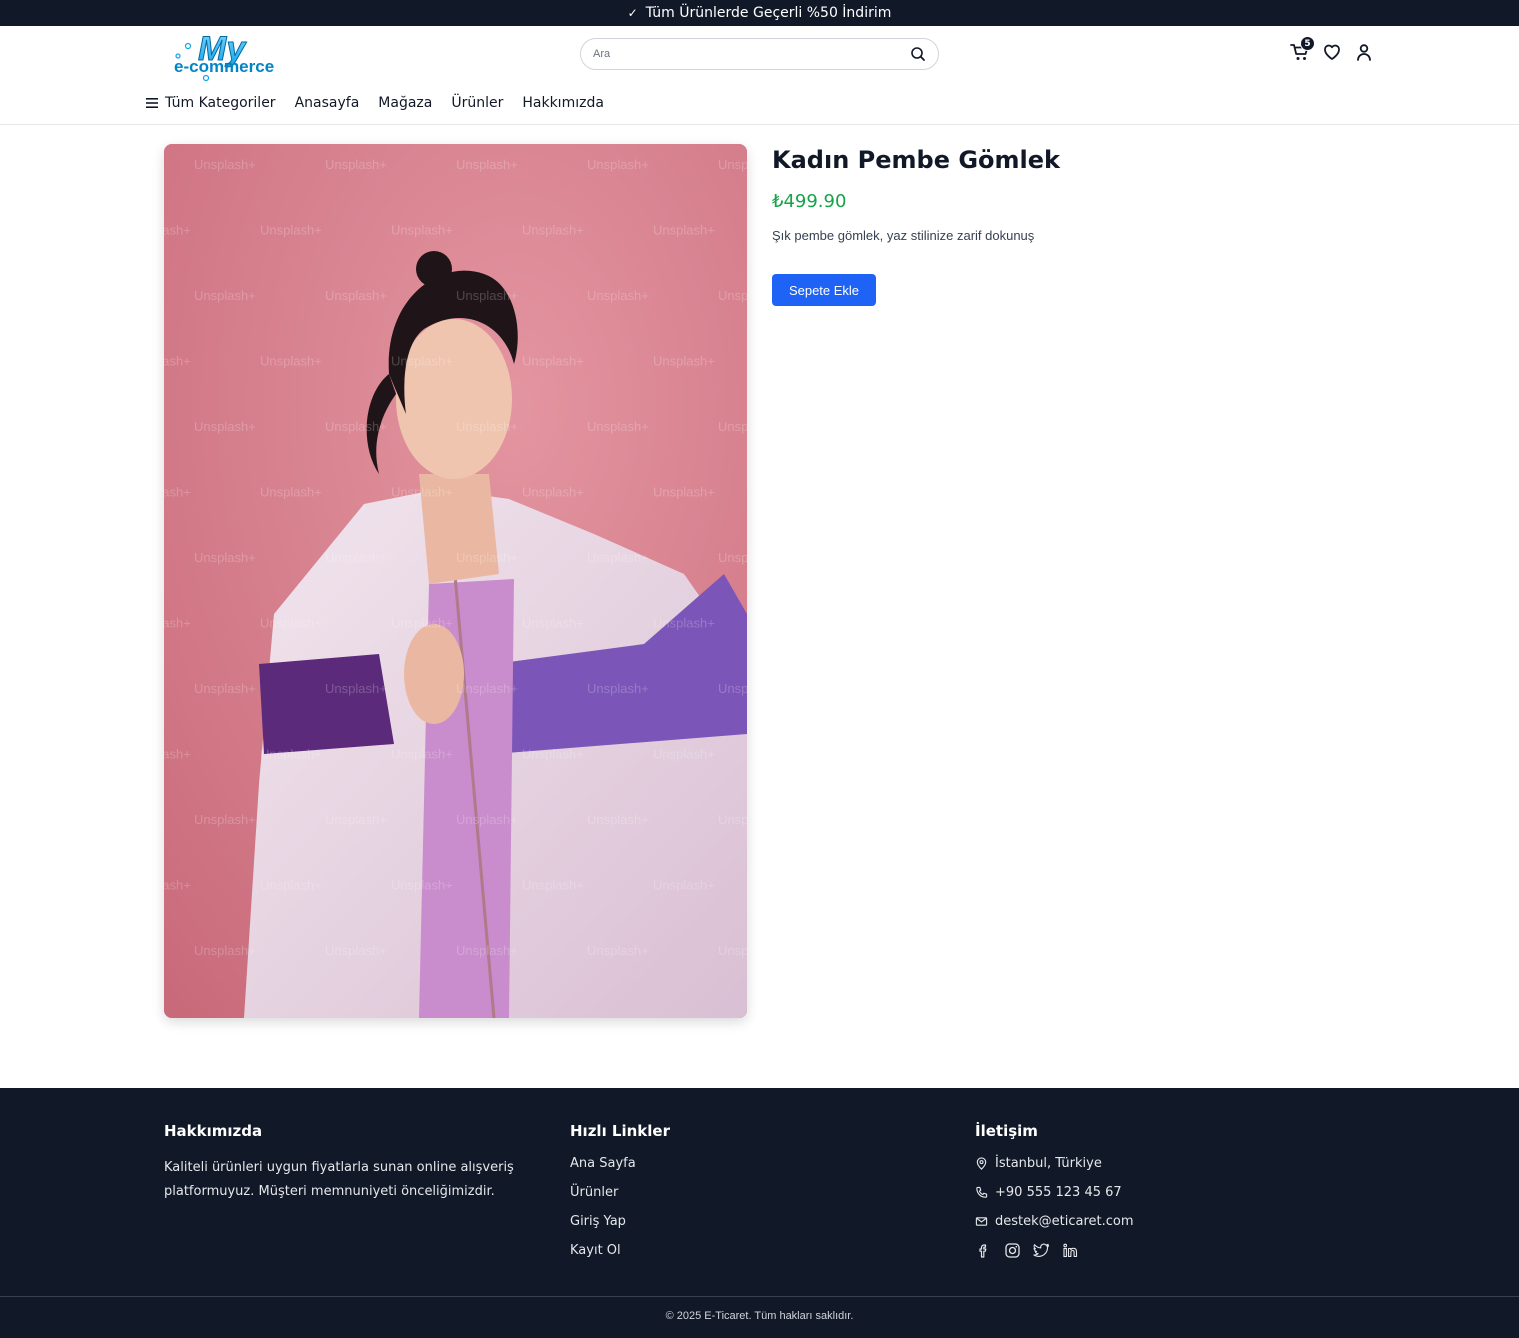  Describe the element at coordinates (235, 56) in the screenshot. I see `site-logo: My e-commerce` at that location.